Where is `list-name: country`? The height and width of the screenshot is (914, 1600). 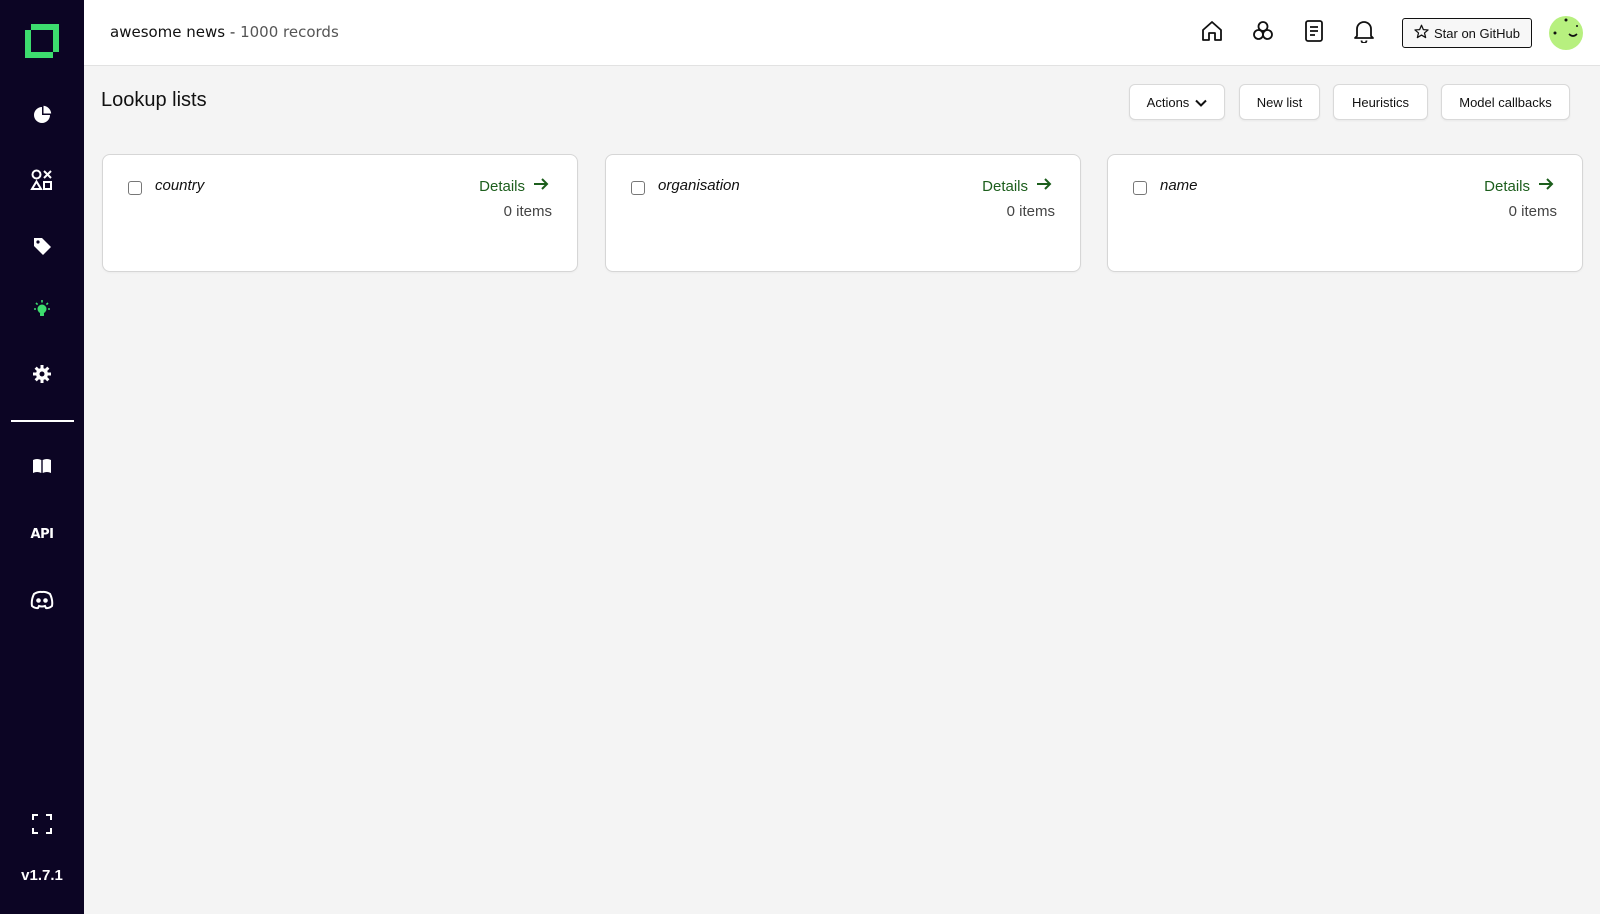
list-name: country is located at coordinates (180, 185).